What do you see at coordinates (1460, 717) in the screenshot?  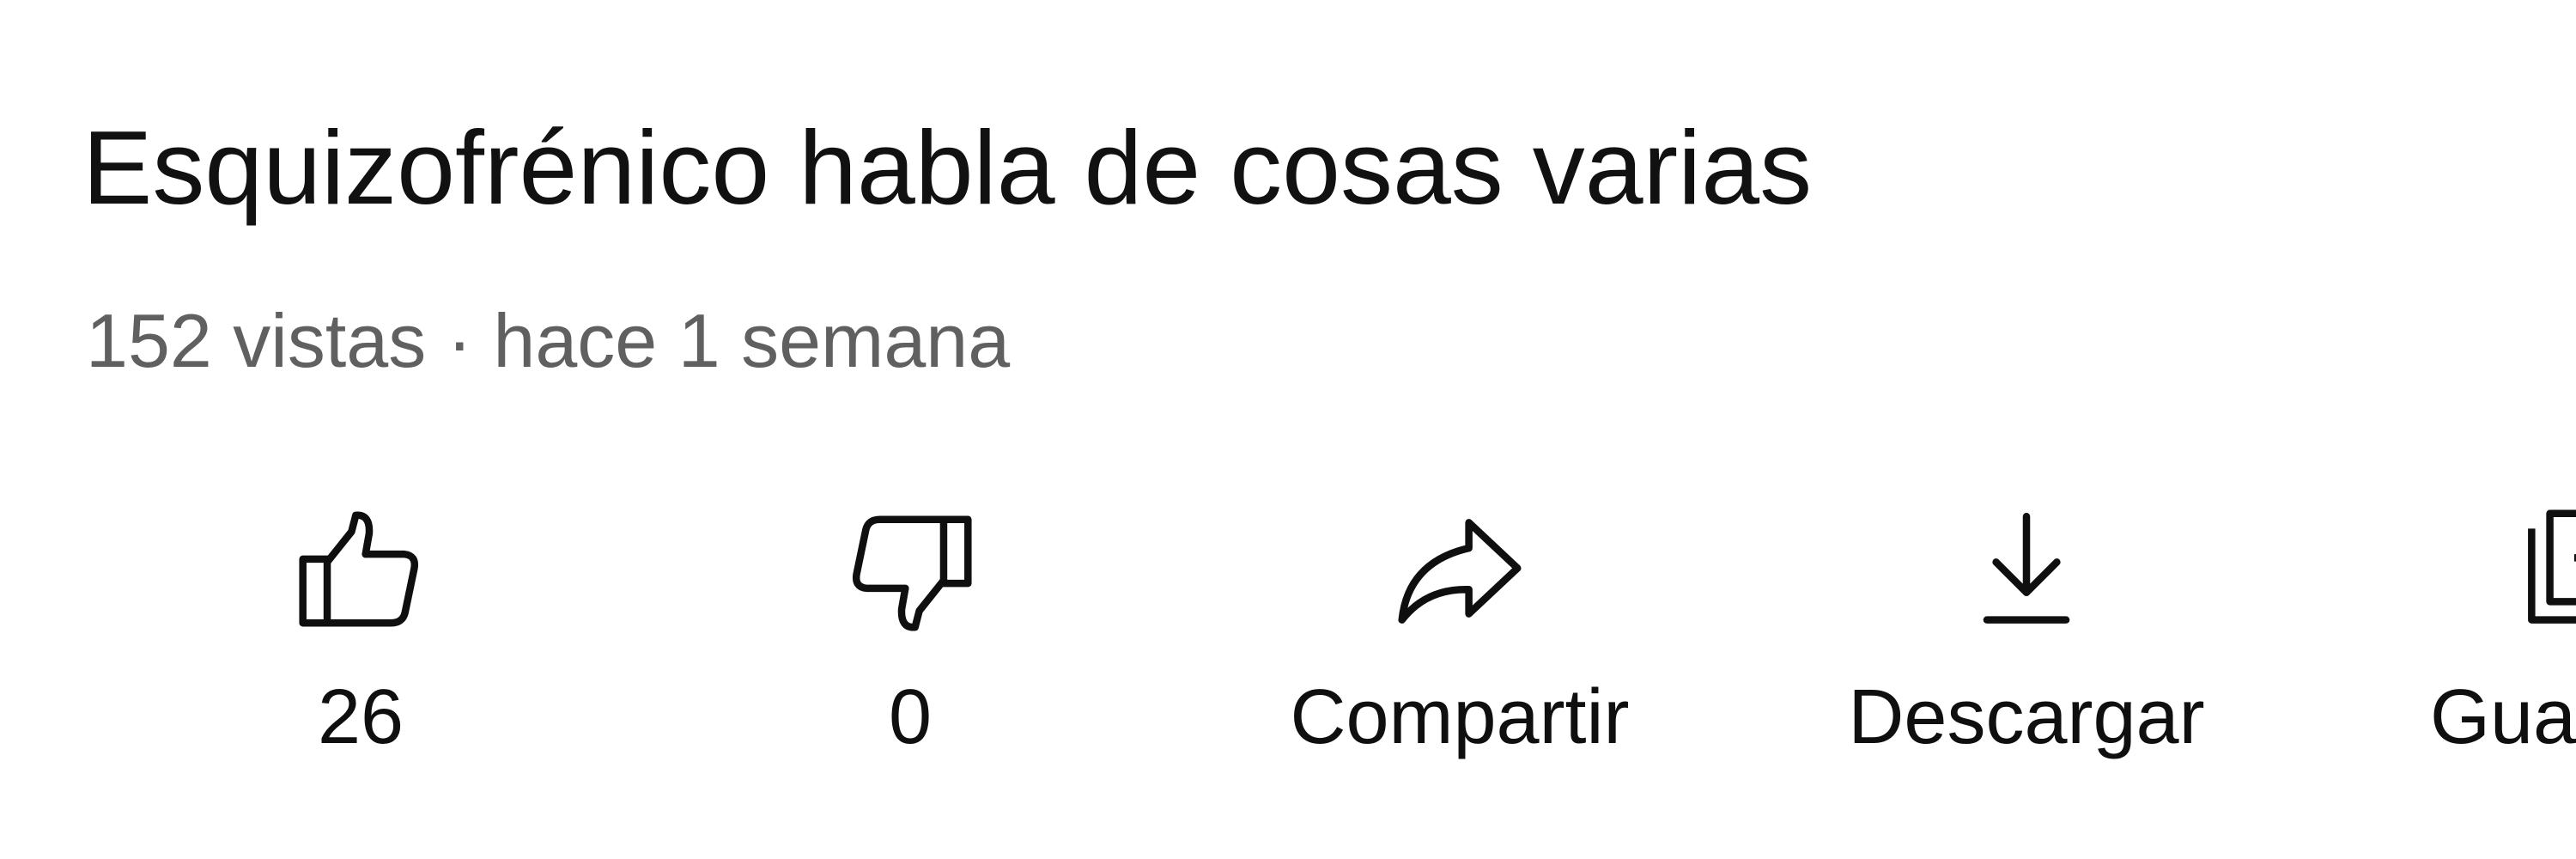 I see `share-label: Compartir` at bounding box center [1460, 717].